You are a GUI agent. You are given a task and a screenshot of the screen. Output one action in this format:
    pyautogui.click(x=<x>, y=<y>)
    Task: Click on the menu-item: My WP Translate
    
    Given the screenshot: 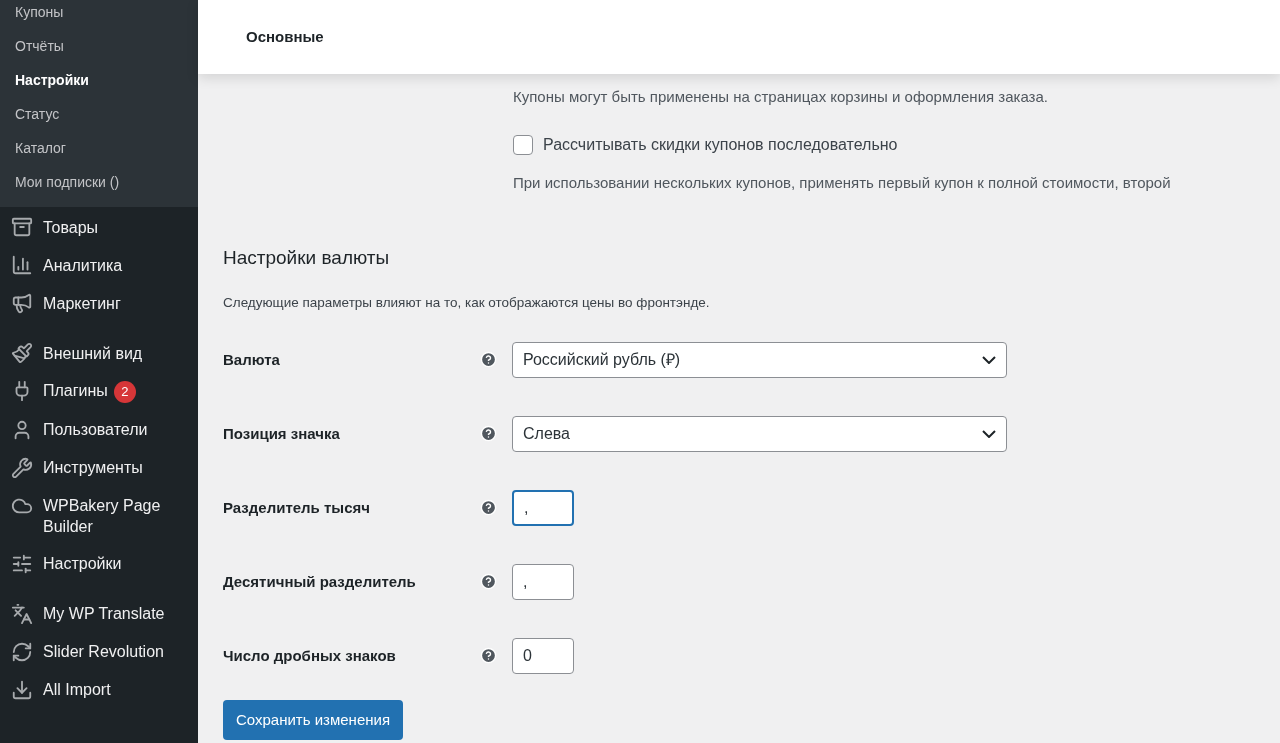 What is the action you would take?
    pyautogui.click(x=99, y=613)
    